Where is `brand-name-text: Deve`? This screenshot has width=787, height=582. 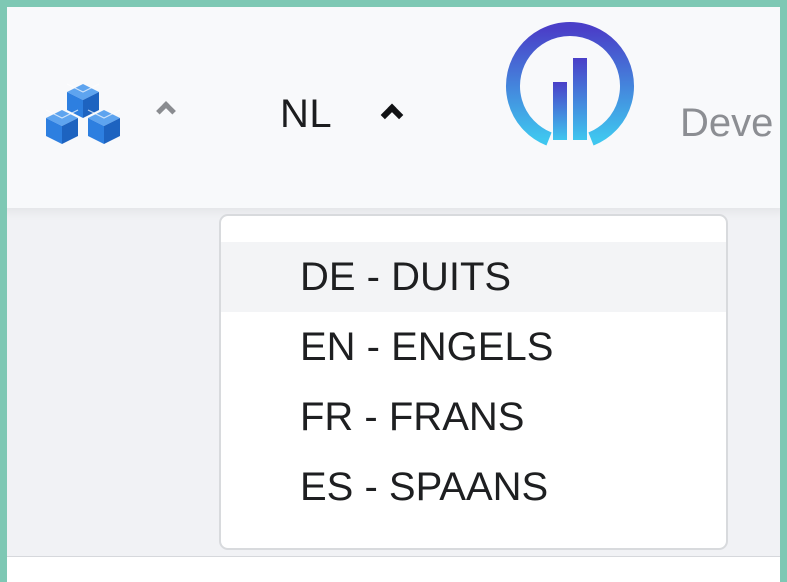
brand-name-text: Deve is located at coordinates (726, 123).